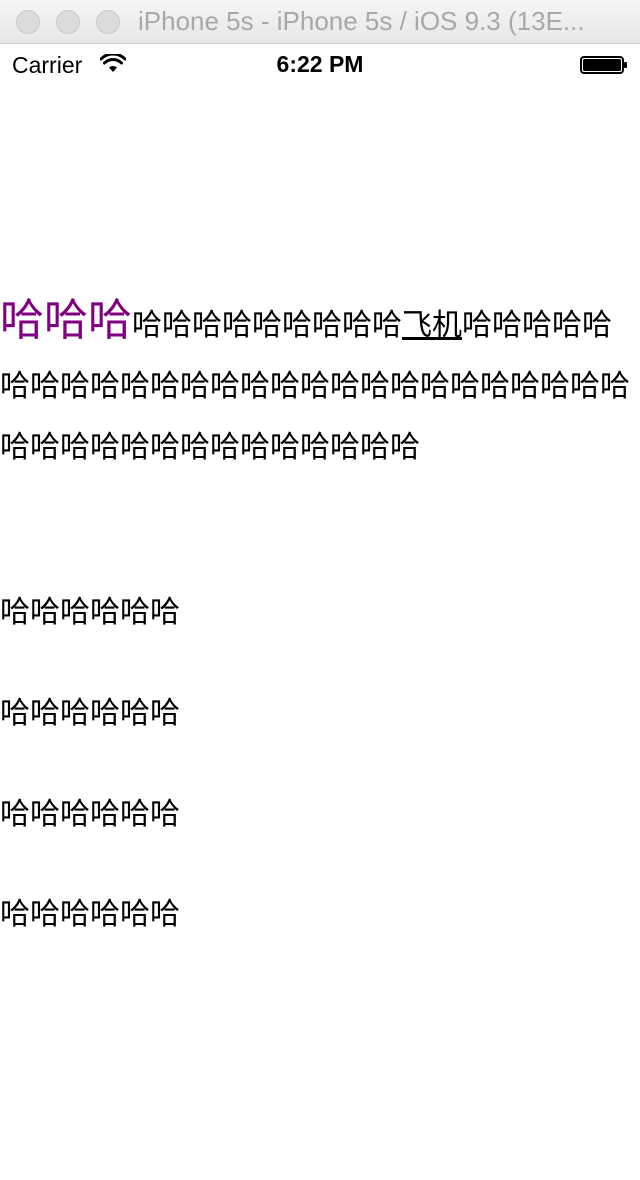 This screenshot has height=1180, width=640. What do you see at coordinates (90, 914) in the screenshot?
I see `text-line-4: 哈哈哈哈哈哈` at bounding box center [90, 914].